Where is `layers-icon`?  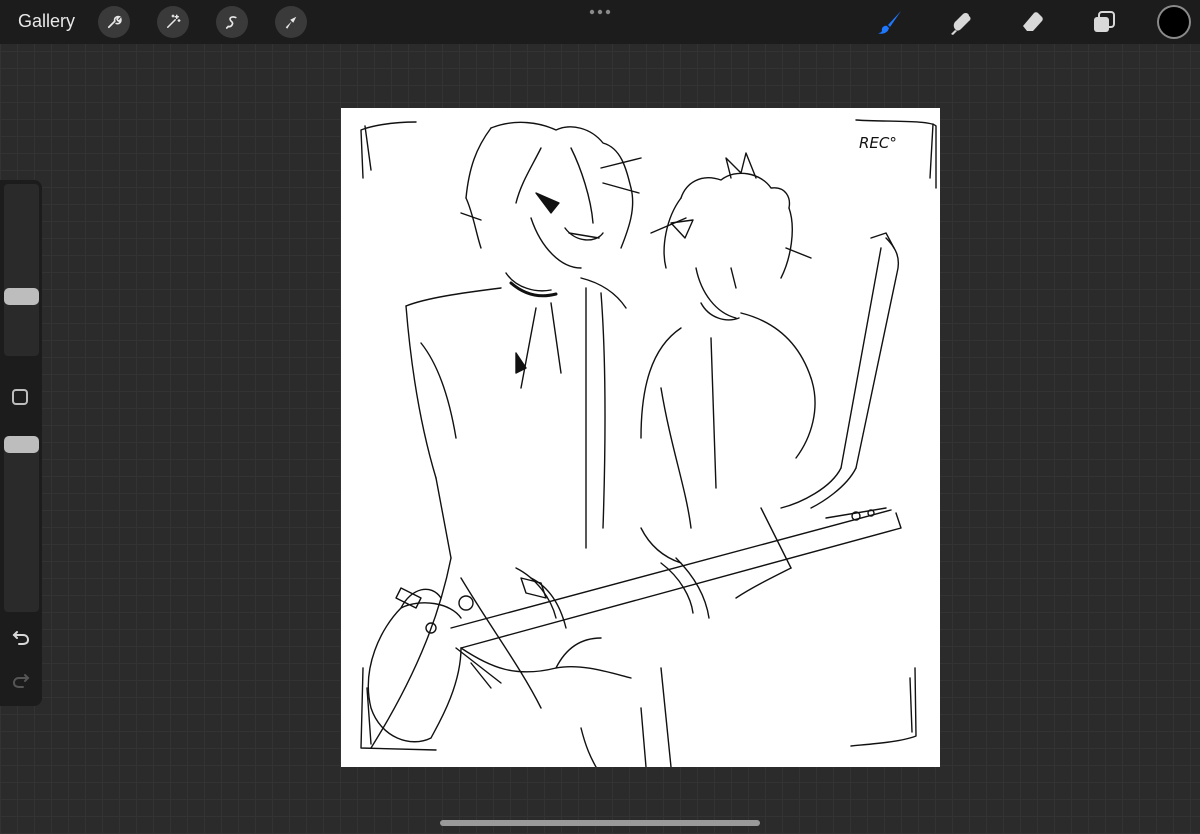 layers-icon is located at coordinates (1104, 21).